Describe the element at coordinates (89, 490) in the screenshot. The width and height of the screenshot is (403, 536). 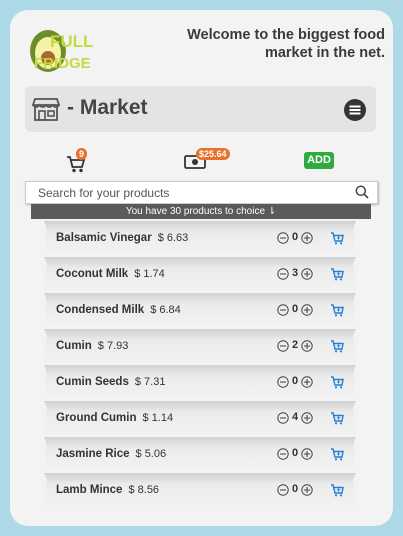
I see `product-name-text: Lamb Mince` at that location.